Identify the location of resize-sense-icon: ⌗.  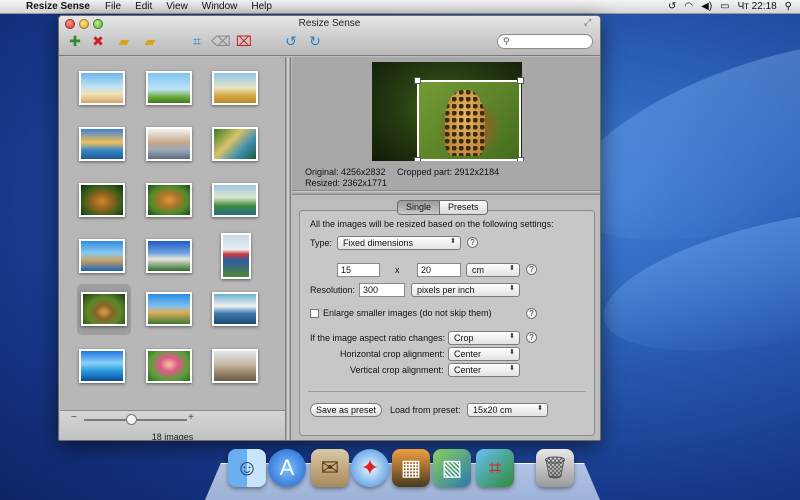
(495, 468).